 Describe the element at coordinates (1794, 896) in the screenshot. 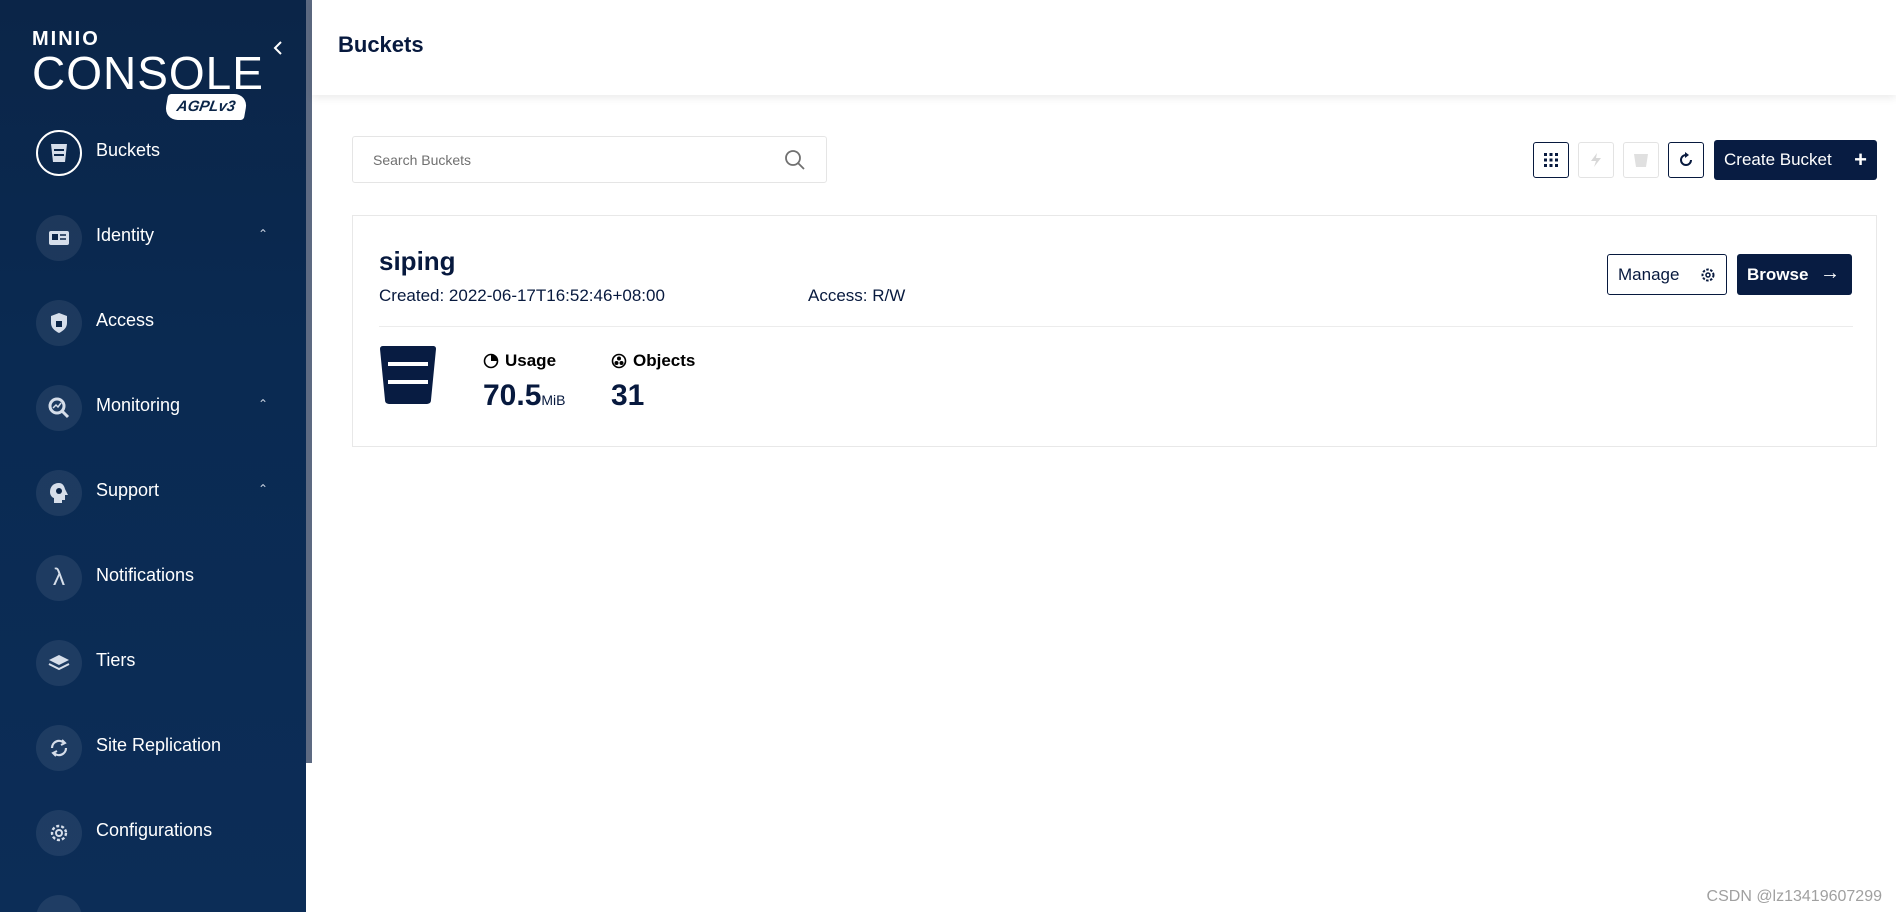

I see `watermark: CSDN @lz13419607299` at that location.